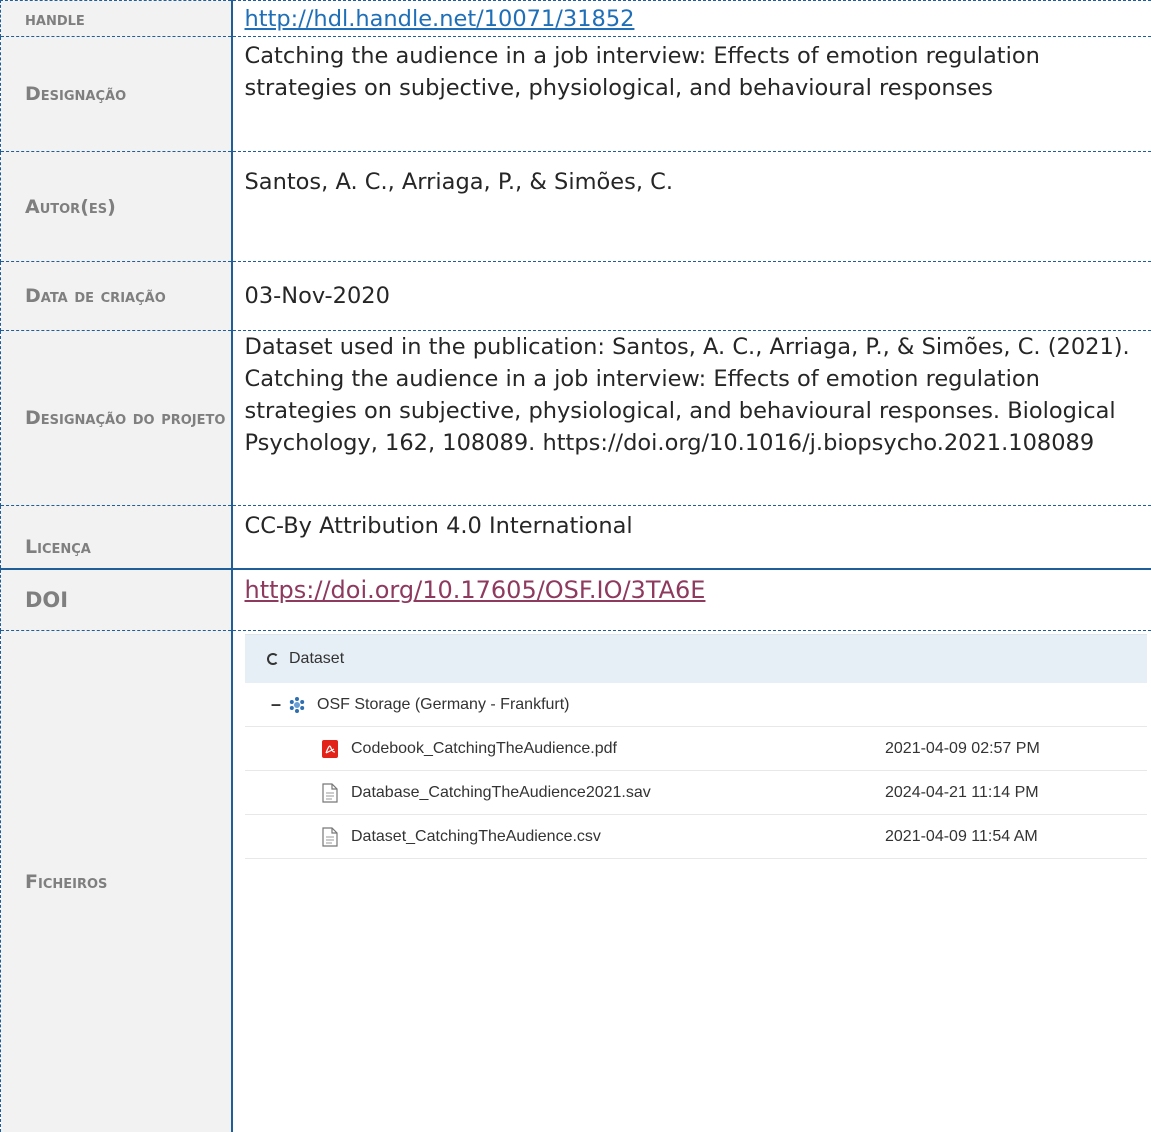  I want to click on osf-storage-icon, so click(297, 705).